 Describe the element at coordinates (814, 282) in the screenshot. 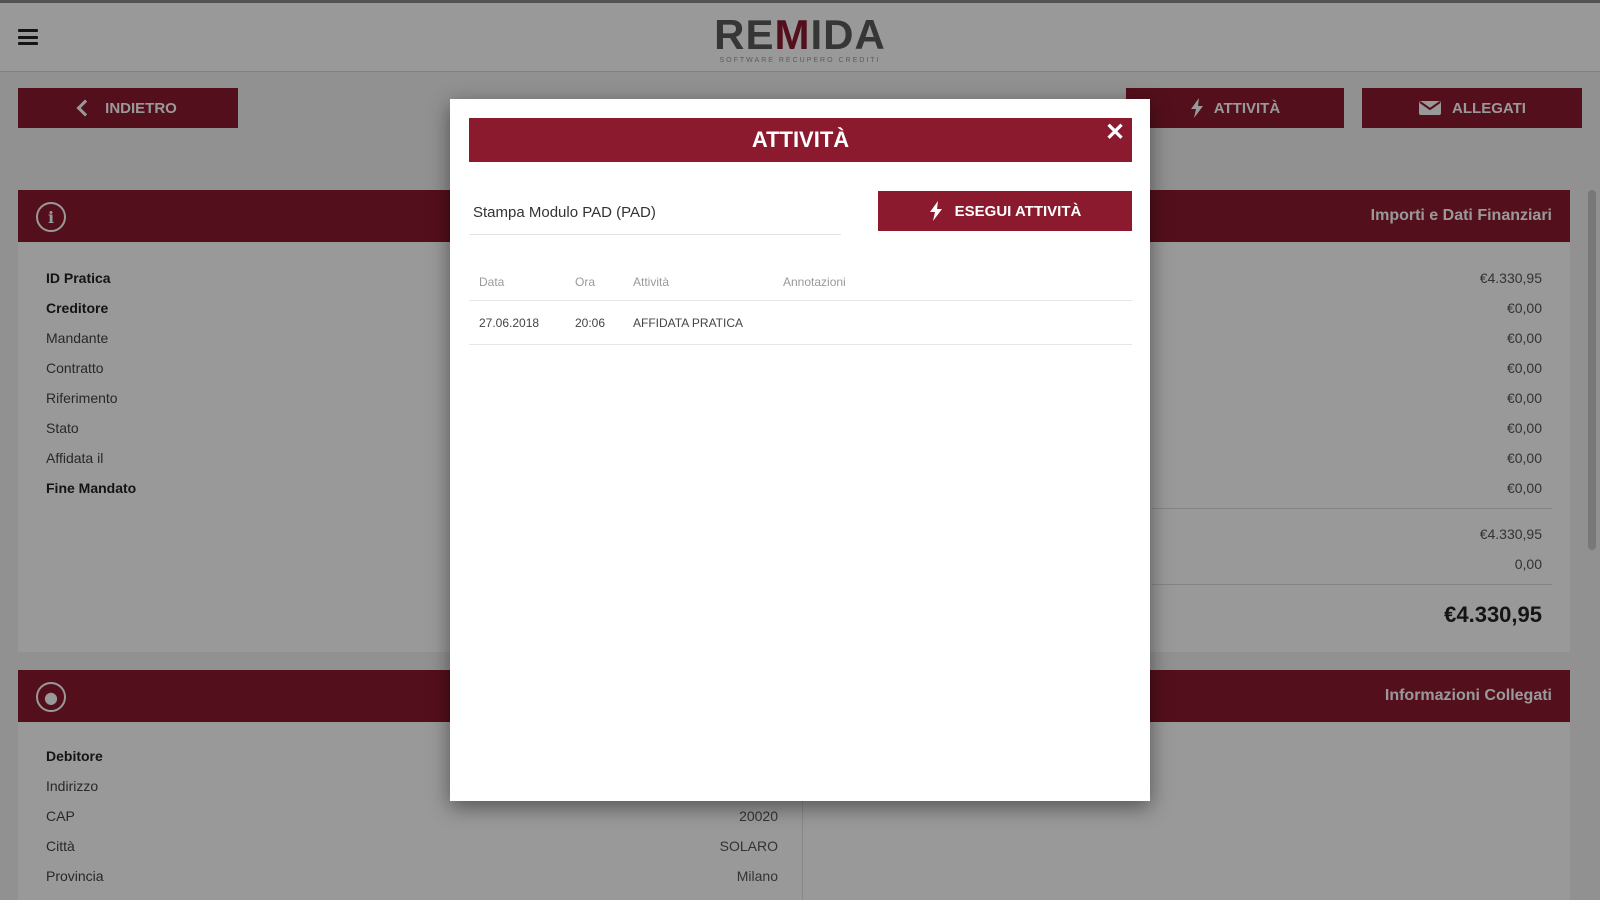

I see `column-header-annotazioni: Annotazioni` at that location.